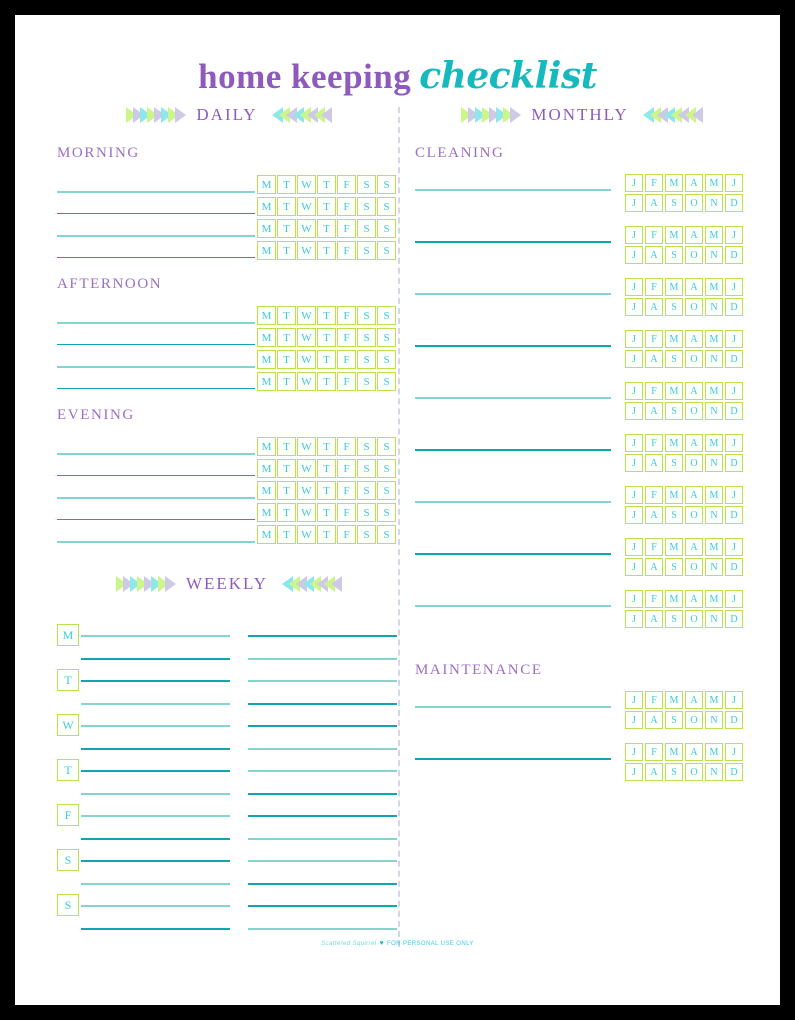  What do you see at coordinates (734, 307) in the screenshot?
I see `month-checkbox: D` at bounding box center [734, 307].